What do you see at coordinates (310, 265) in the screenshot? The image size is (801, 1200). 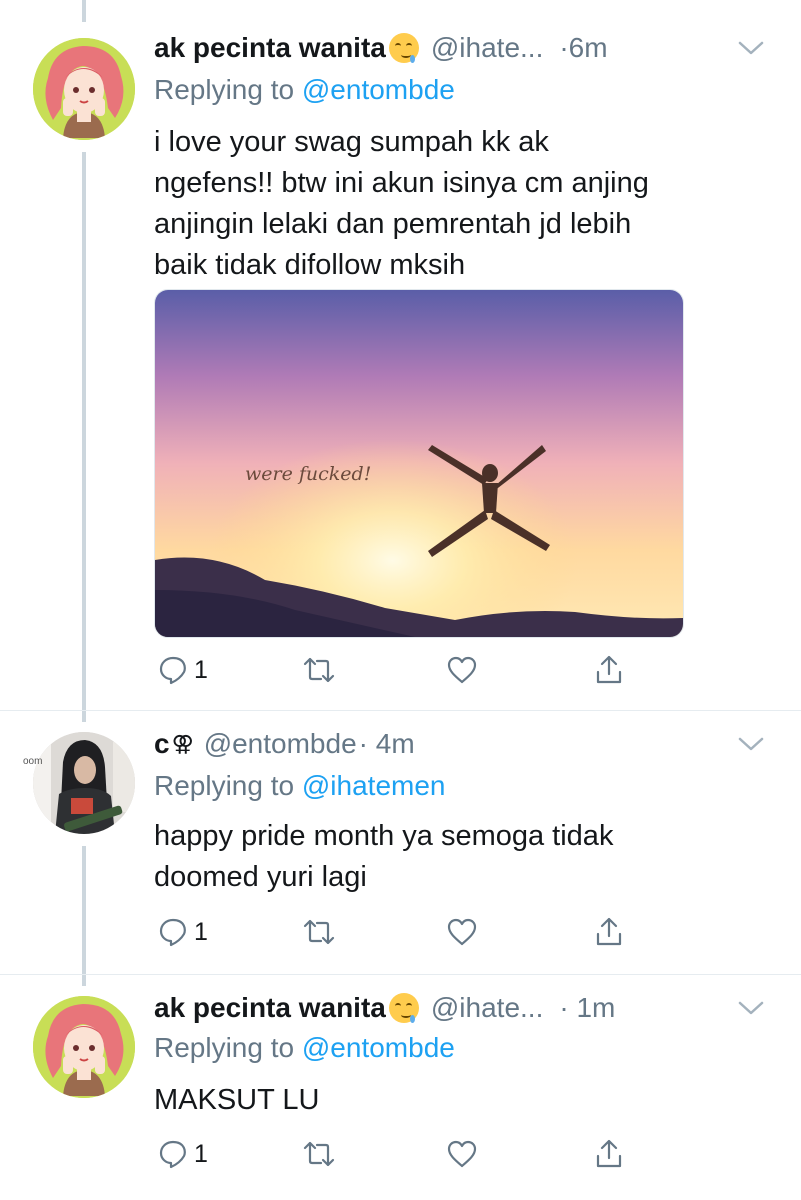 I see `tweet-text-line: baik tidak difollow mksih` at bounding box center [310, 265].